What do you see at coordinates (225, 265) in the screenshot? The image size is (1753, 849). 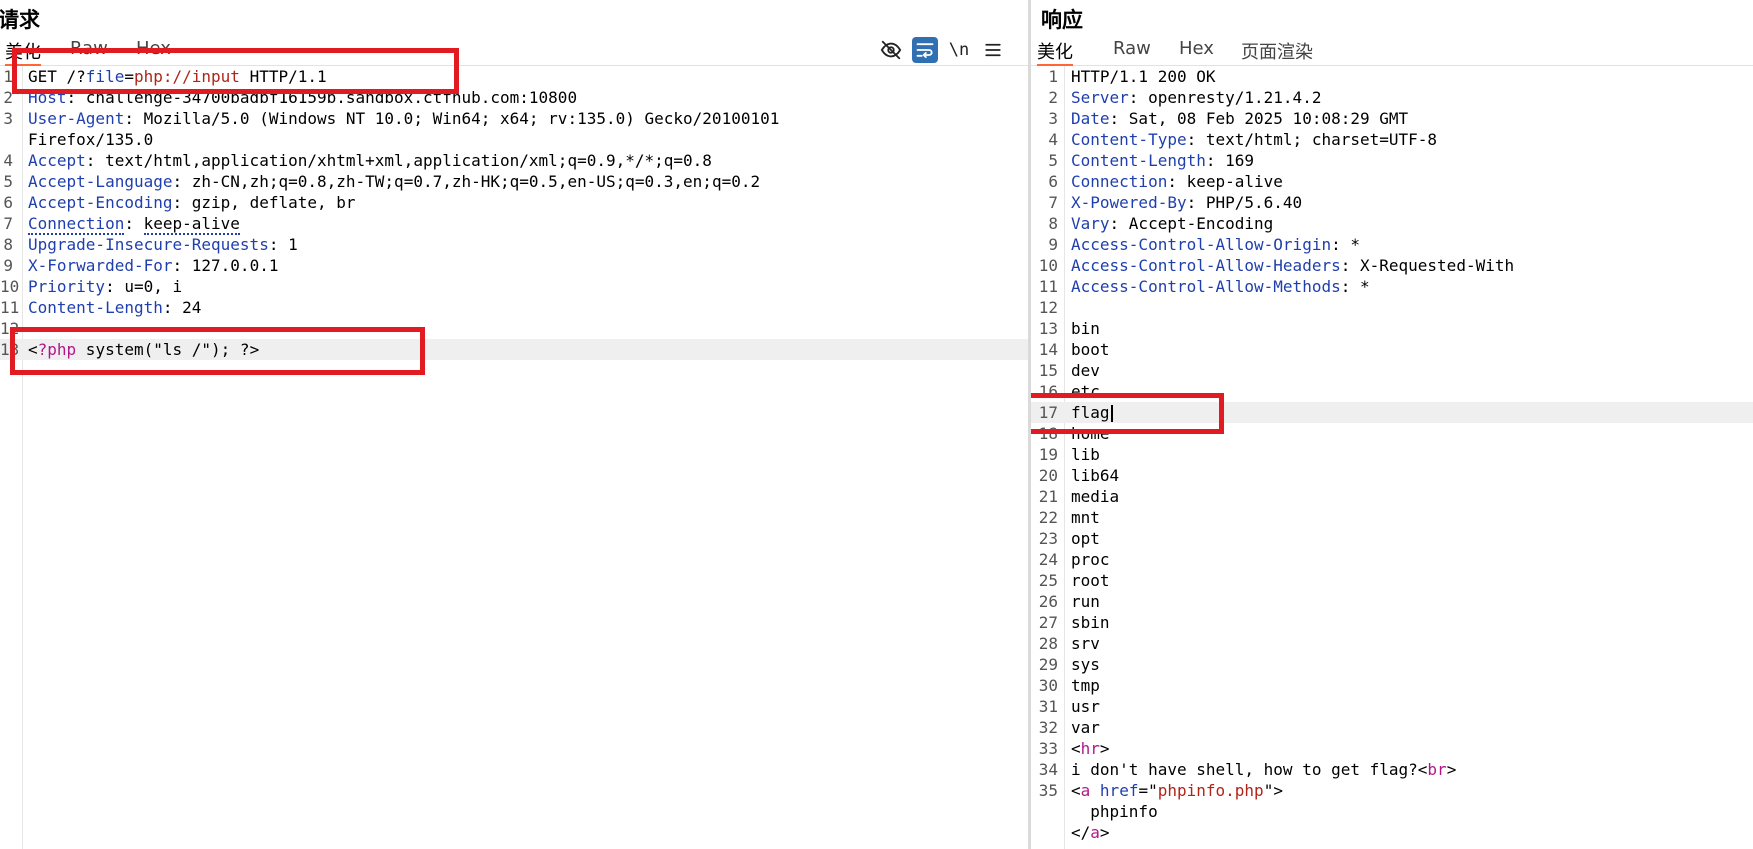 I see `code-token: : 127.0.0.1` at bounding box center [225, 265].